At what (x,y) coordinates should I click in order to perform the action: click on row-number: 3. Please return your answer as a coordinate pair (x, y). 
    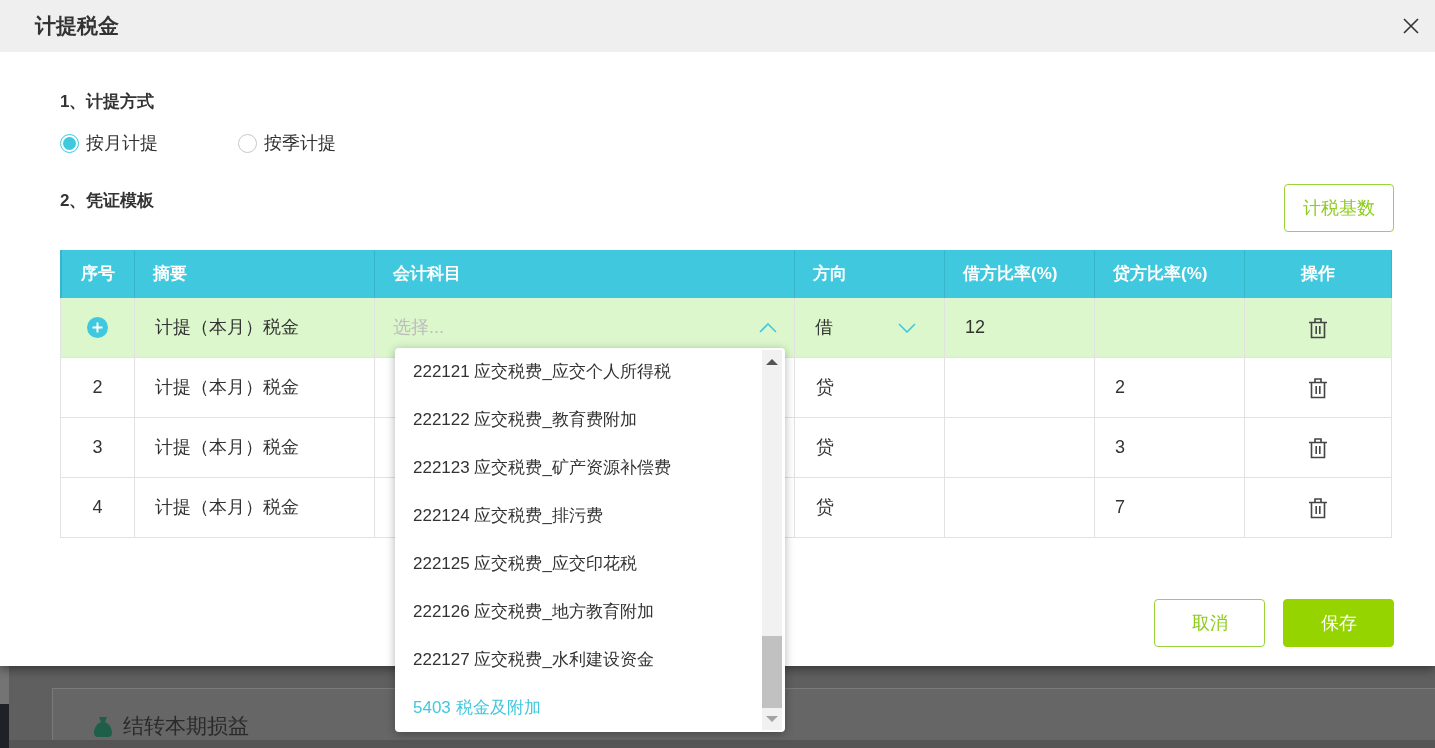
    Looking at the image, I should click on (97, 447).